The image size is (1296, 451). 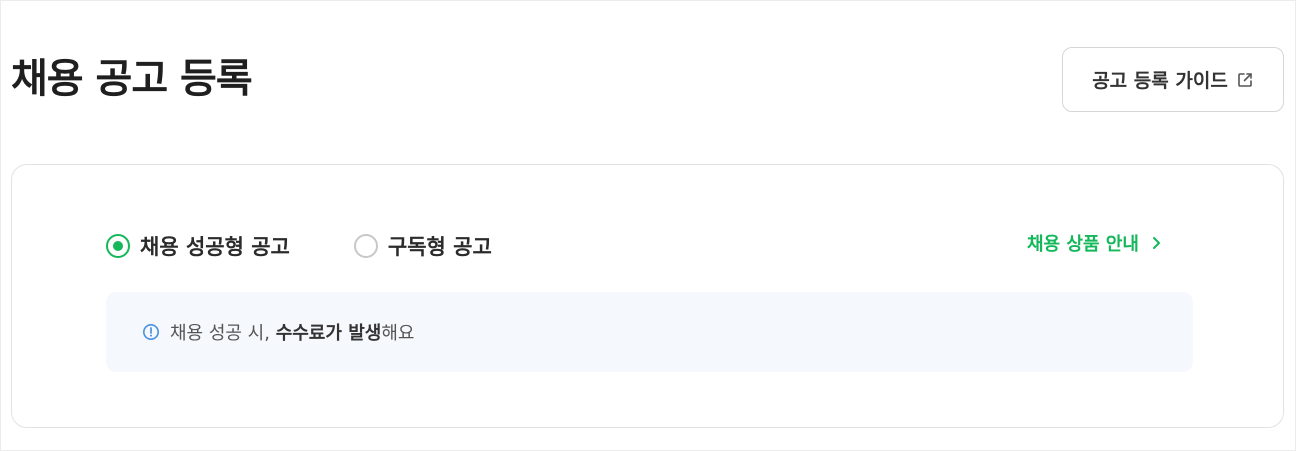 What do you see at coordinates (132, 79) in the screenshot?
I see `page-title: 채용 공고 등록` at bounding box center [132, 79].